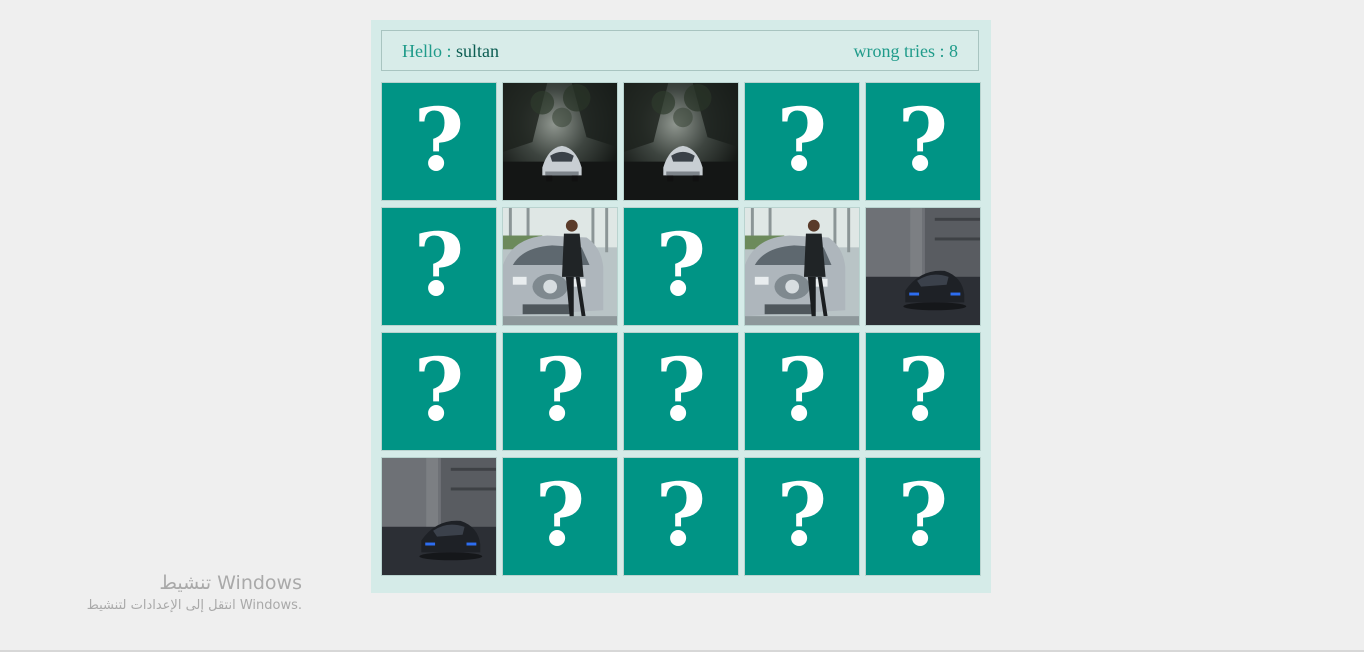  Describe the element at coordinates (953, 51) in the screenshot. I see `wrong-tries-value: 8` at that location.